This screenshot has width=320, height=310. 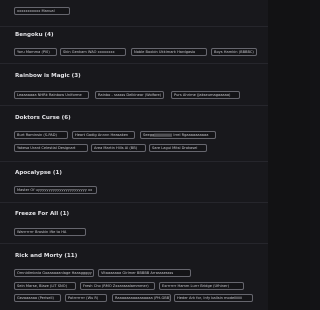 I want to click on tag-chip: Noble Boxbin Ukkimark Hardgasio, so click(x=169, y=52).